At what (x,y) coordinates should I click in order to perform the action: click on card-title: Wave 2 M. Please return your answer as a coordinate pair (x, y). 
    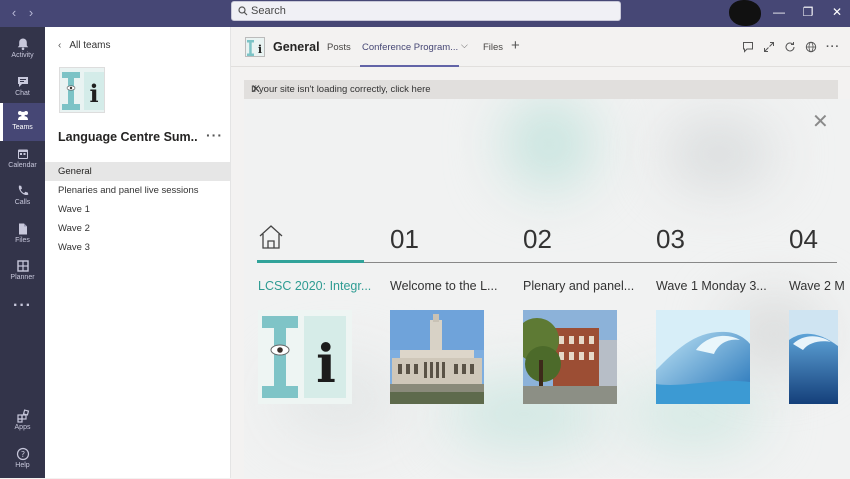
    Looking at the image, I should click on (819, 286).